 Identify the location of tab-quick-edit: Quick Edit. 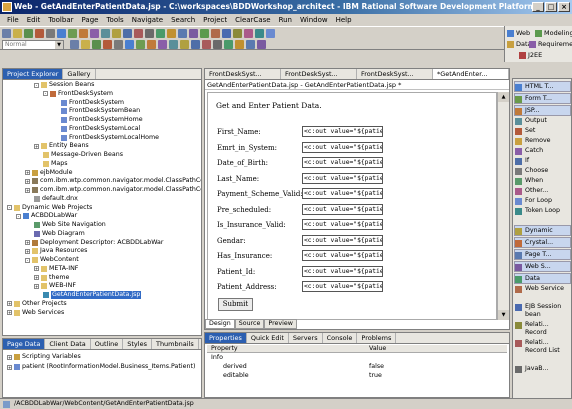
(268, 338).